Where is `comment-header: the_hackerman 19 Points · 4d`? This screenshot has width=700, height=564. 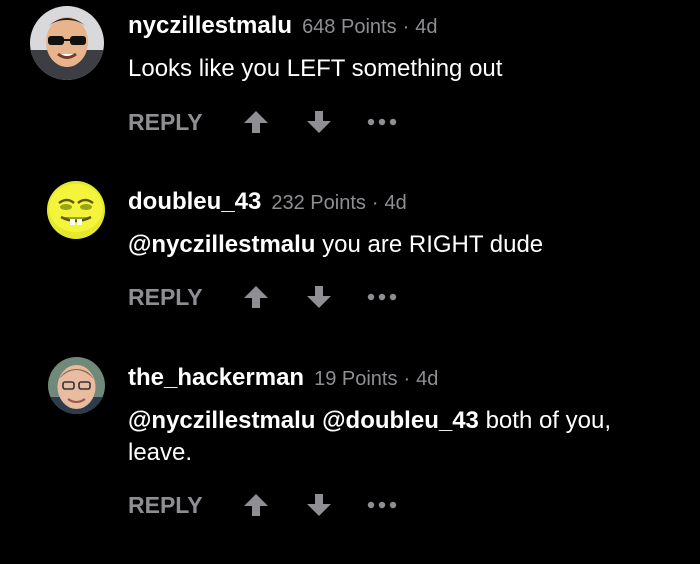 comment-header: the_hackerman 19 Points · 4d is located at coordinates (283, 378).